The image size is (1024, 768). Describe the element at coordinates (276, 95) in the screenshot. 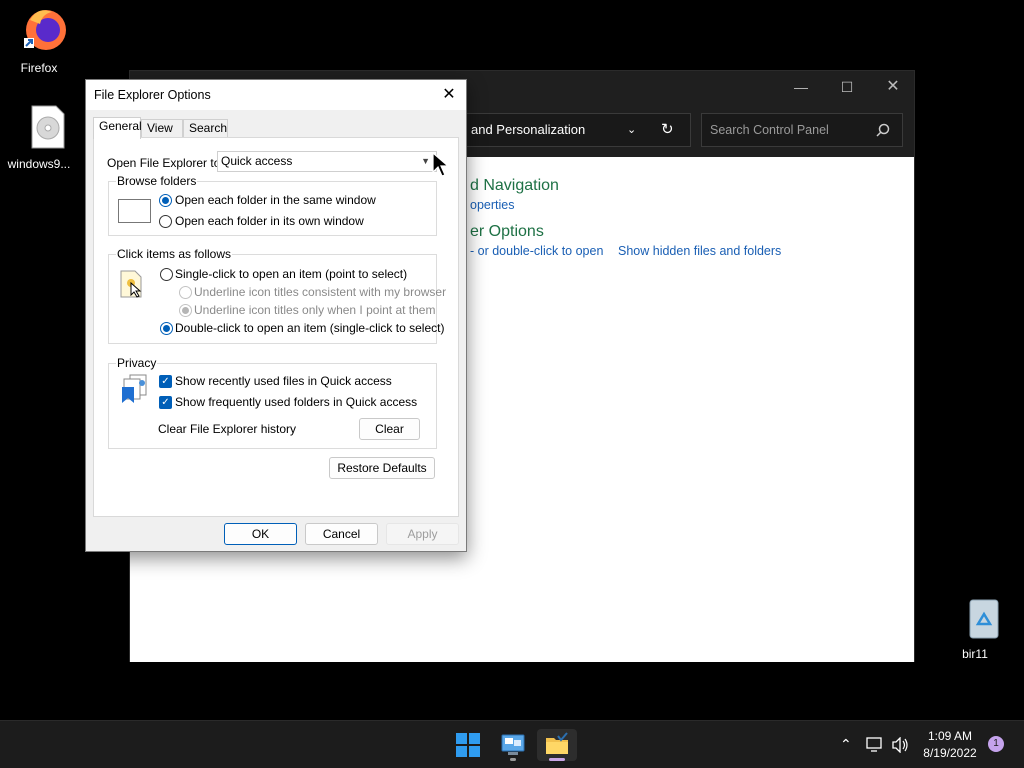

I see `dialog-title-bar: File Explorer Options ✕` at that location.